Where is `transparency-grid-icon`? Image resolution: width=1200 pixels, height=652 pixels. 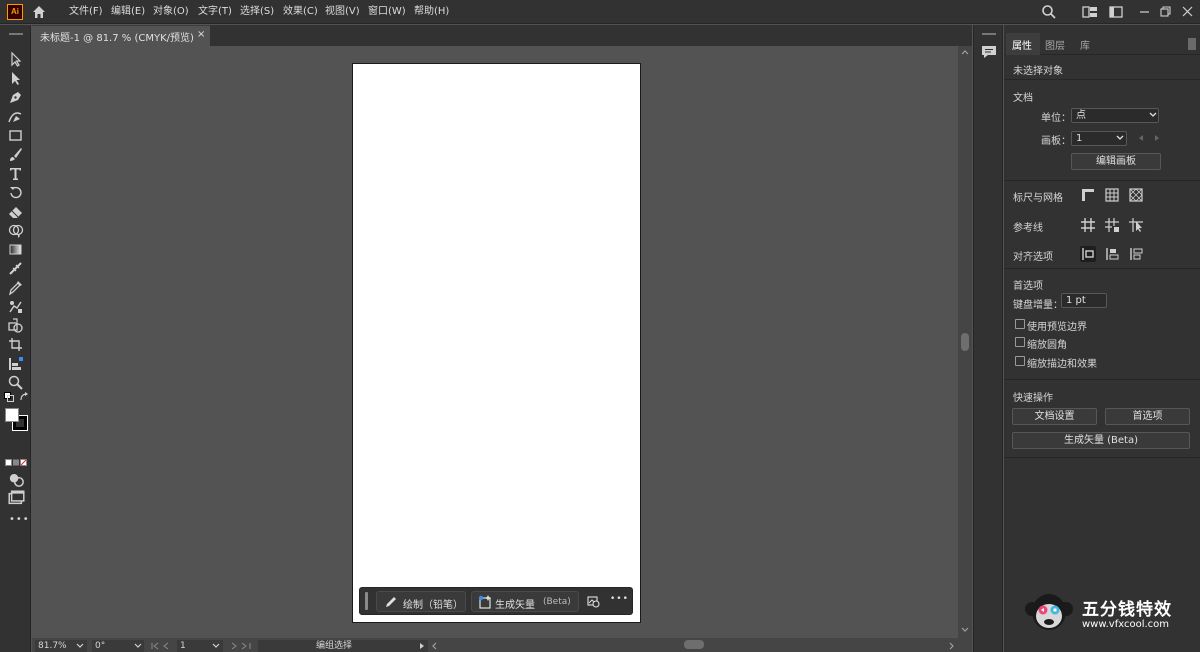 transparency-grid-icon is located at coordinates (1136, 195).